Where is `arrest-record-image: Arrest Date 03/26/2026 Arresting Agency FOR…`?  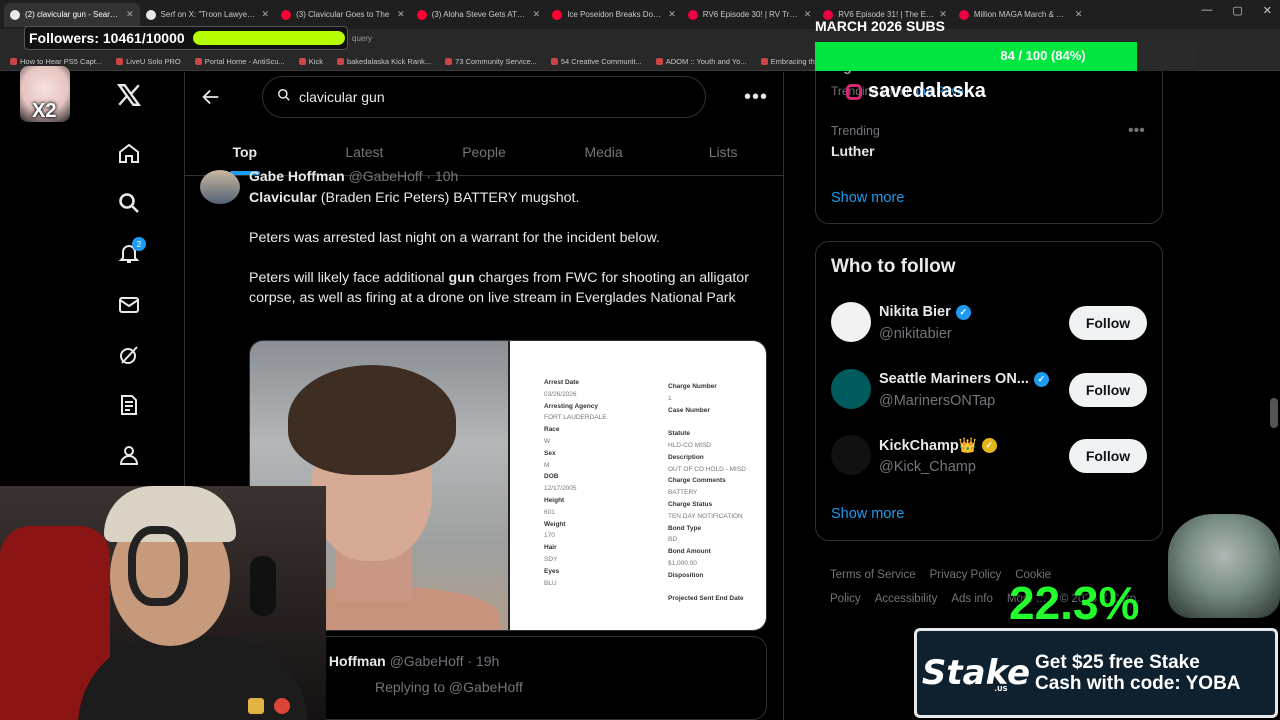
arrest-record-image: Arrest Date 03/26/2026 Arresting Agency FOR… is located at coordinates (637, 485).